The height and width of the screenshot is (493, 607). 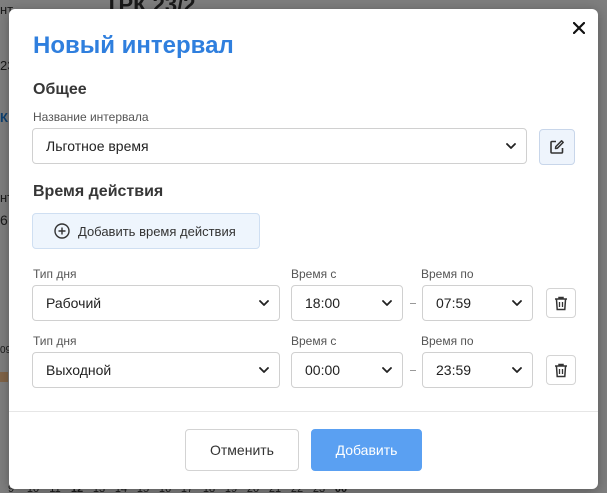 What do you see at coordinates (323, 370) in the screenshot?
I see `time-from-value: 00:00` at bounding box center [323, 370].